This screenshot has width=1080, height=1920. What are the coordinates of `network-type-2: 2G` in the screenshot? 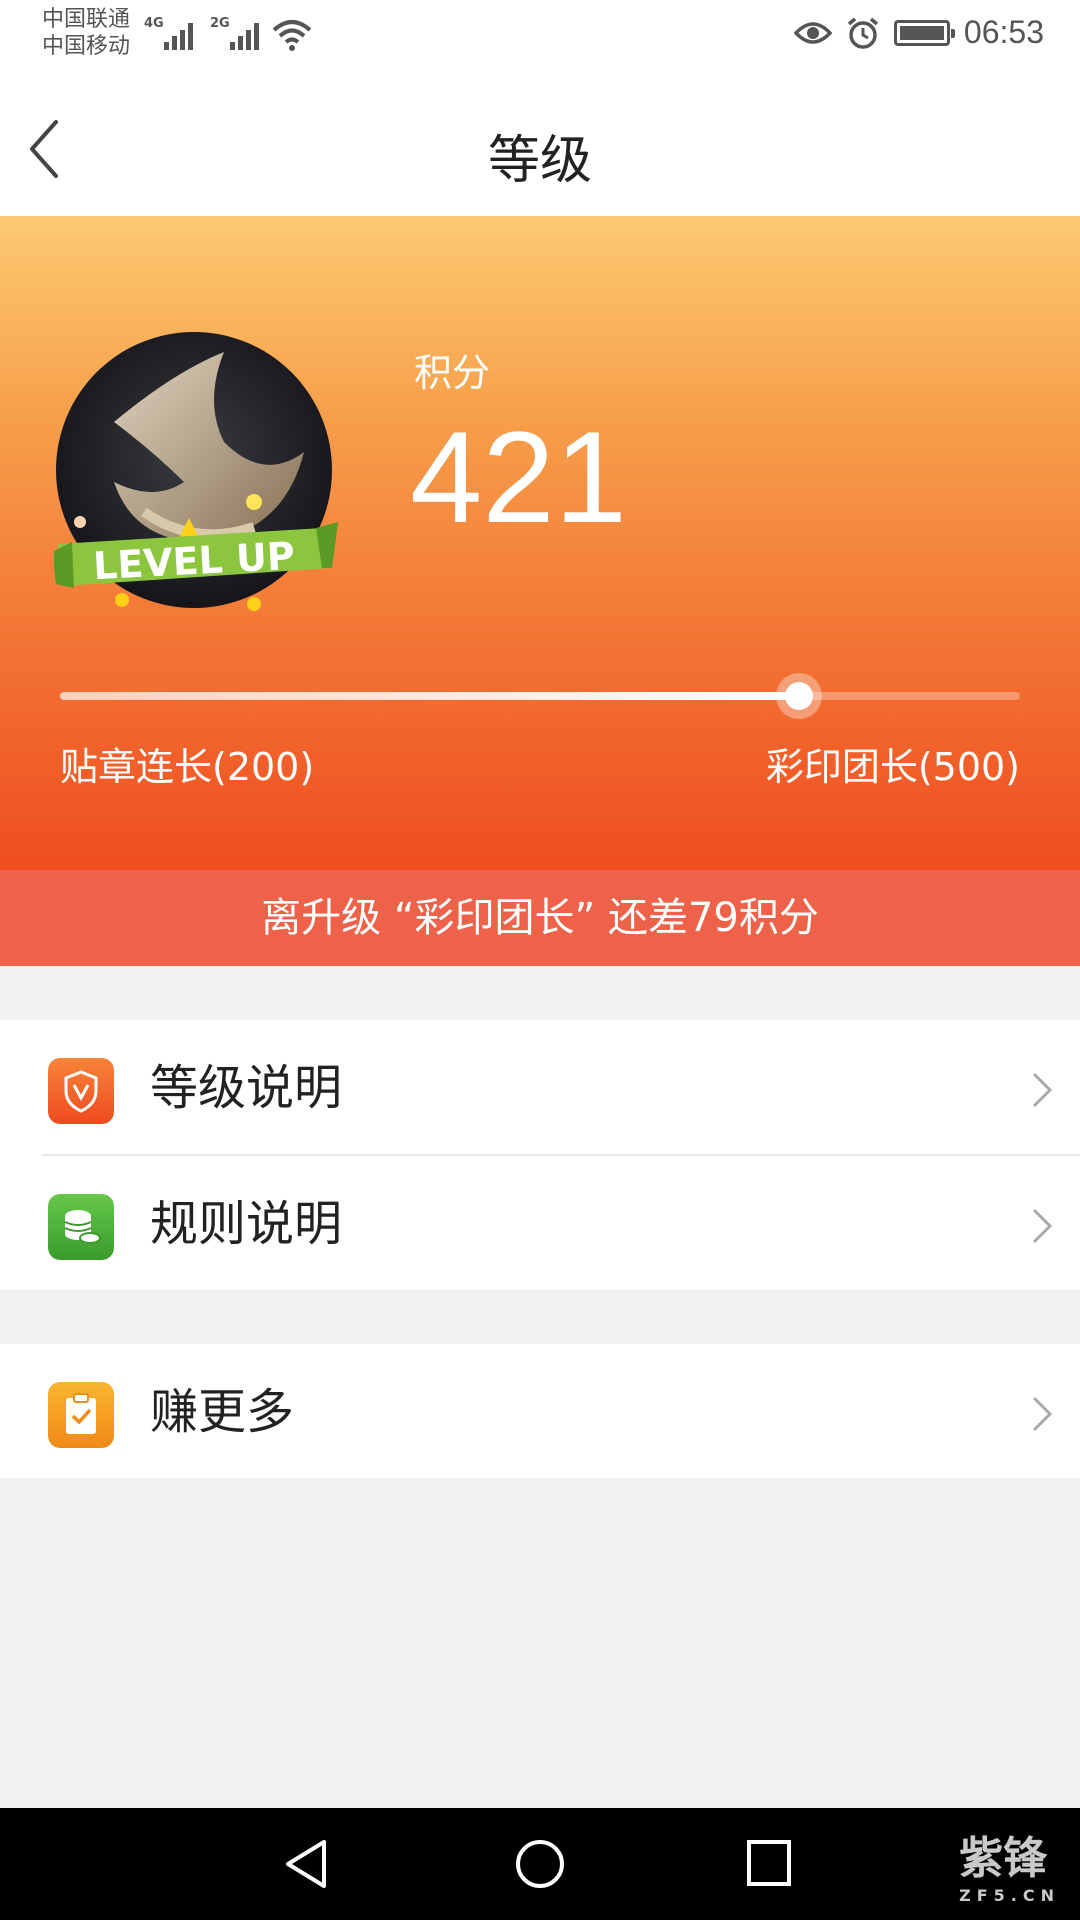 It's located at (220, 23).